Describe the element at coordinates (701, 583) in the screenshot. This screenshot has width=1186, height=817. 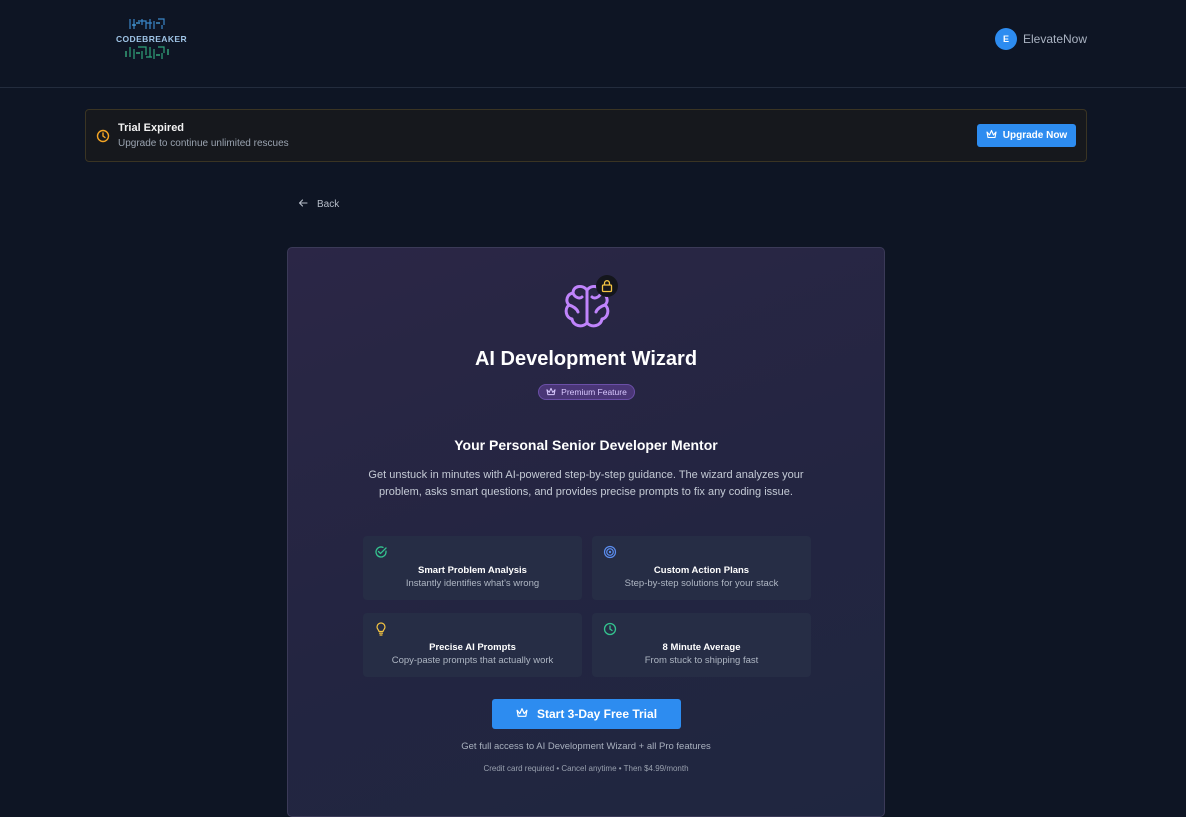
I see `feature-description: Step-by-step solutions for your stack` at that location.